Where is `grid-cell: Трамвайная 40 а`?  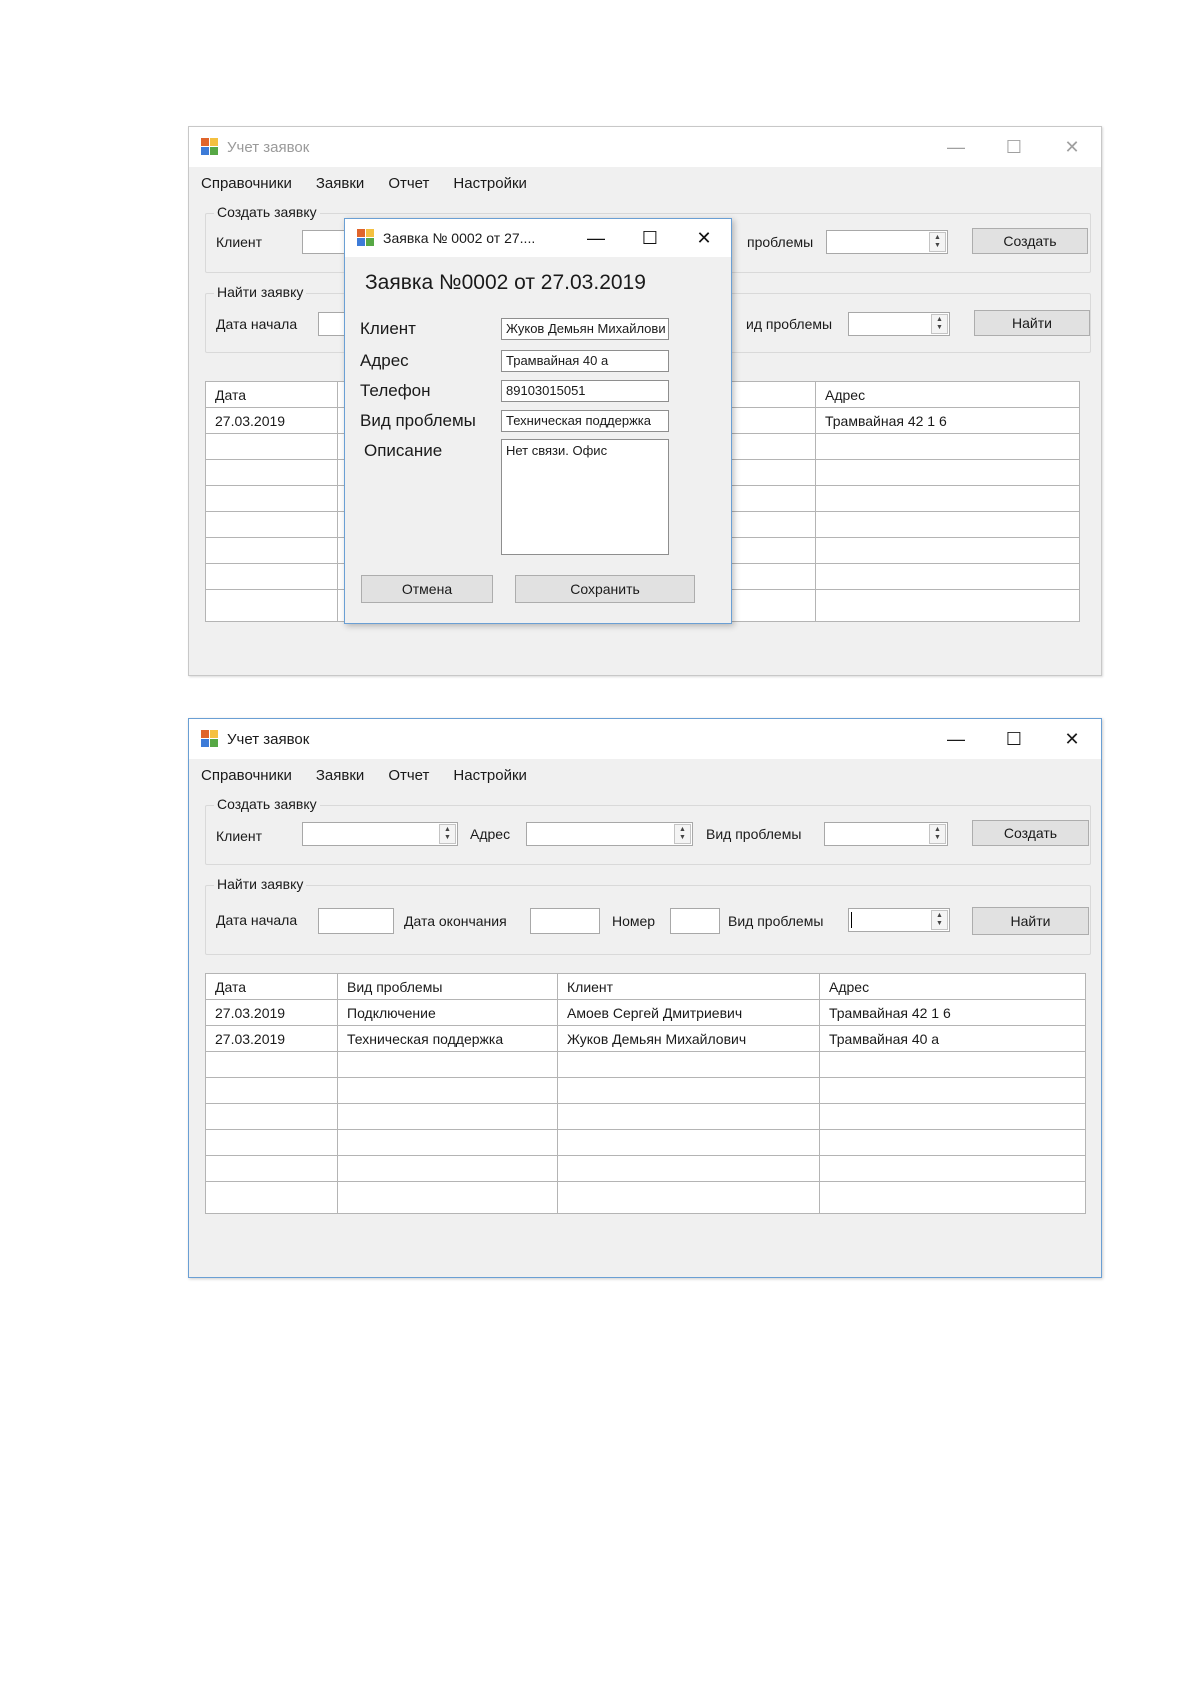 grid-cell: Трамвайная 40 а is located at coordinates (952, 1038).